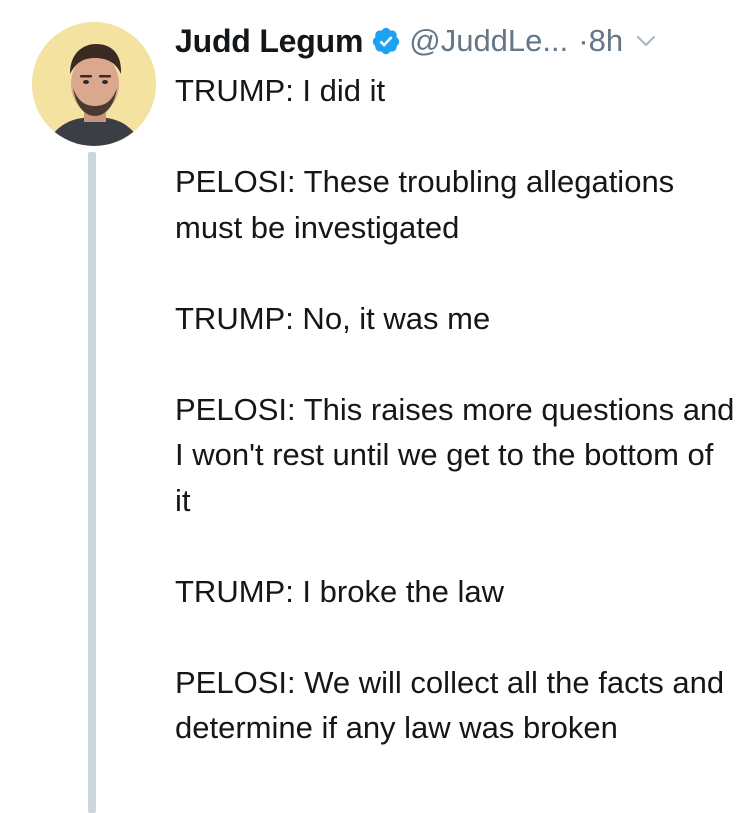  I want to click on avatar, so click(94, 84).